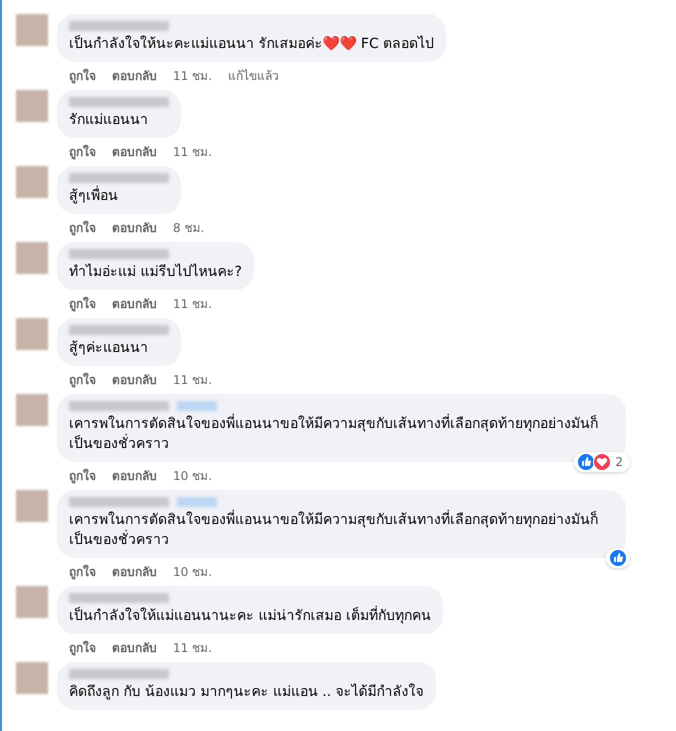 This screenshot has width=676, height=731. Describe the element at coordinates (119, 196) in the screenshot. I see `comment-text: สู้ๆเพื่อน` at that location.